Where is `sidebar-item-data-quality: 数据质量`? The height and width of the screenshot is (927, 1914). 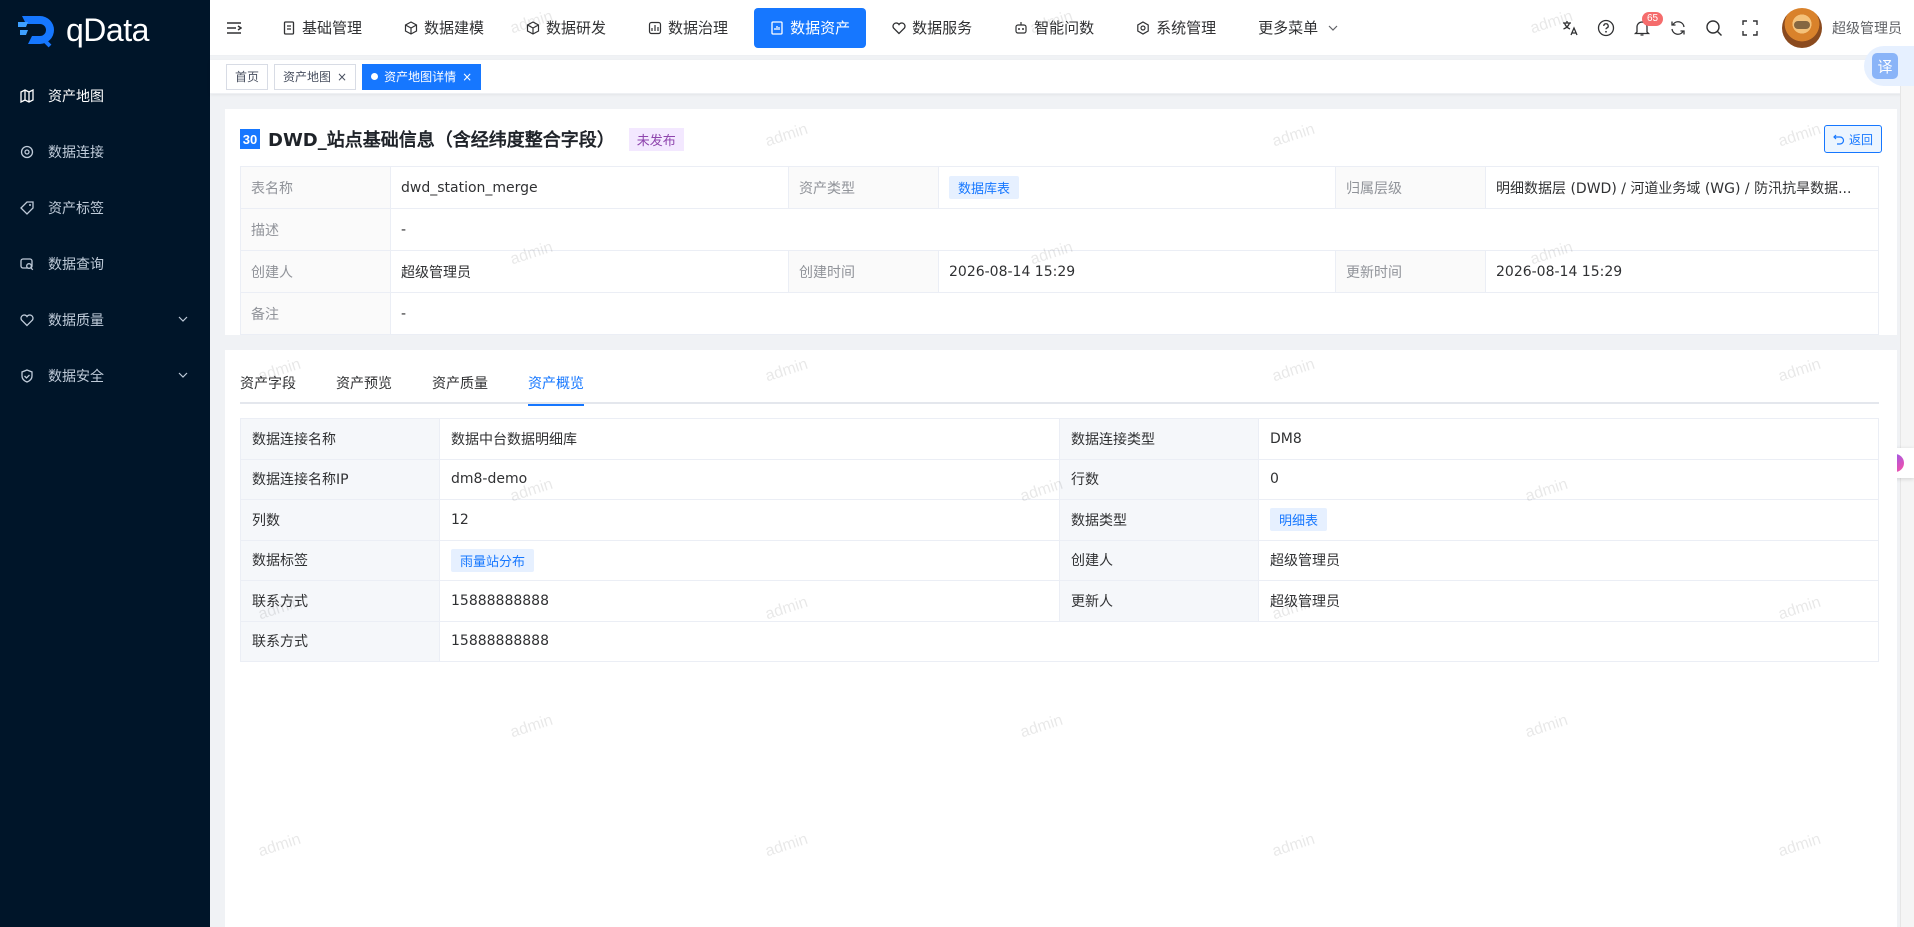
sidebar-item-data-quality: 数据质量 is located at coordinates (105, 320).